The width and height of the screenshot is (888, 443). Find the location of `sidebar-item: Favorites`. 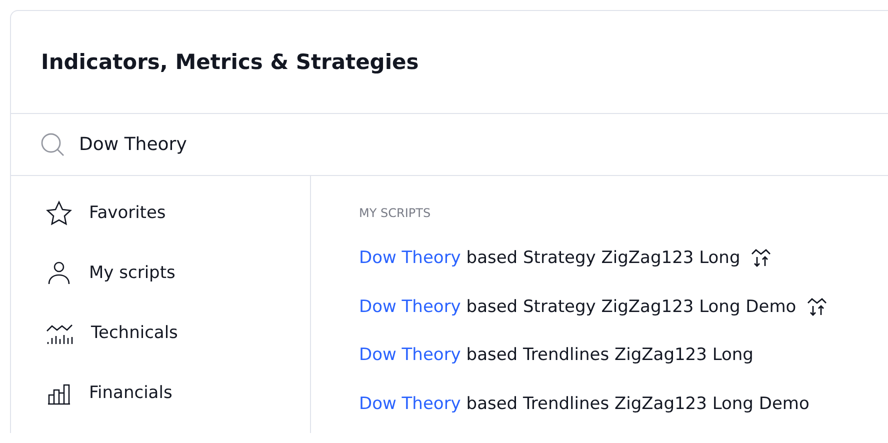

sidebar-item: Favorites is located at coordinates (127, 213).